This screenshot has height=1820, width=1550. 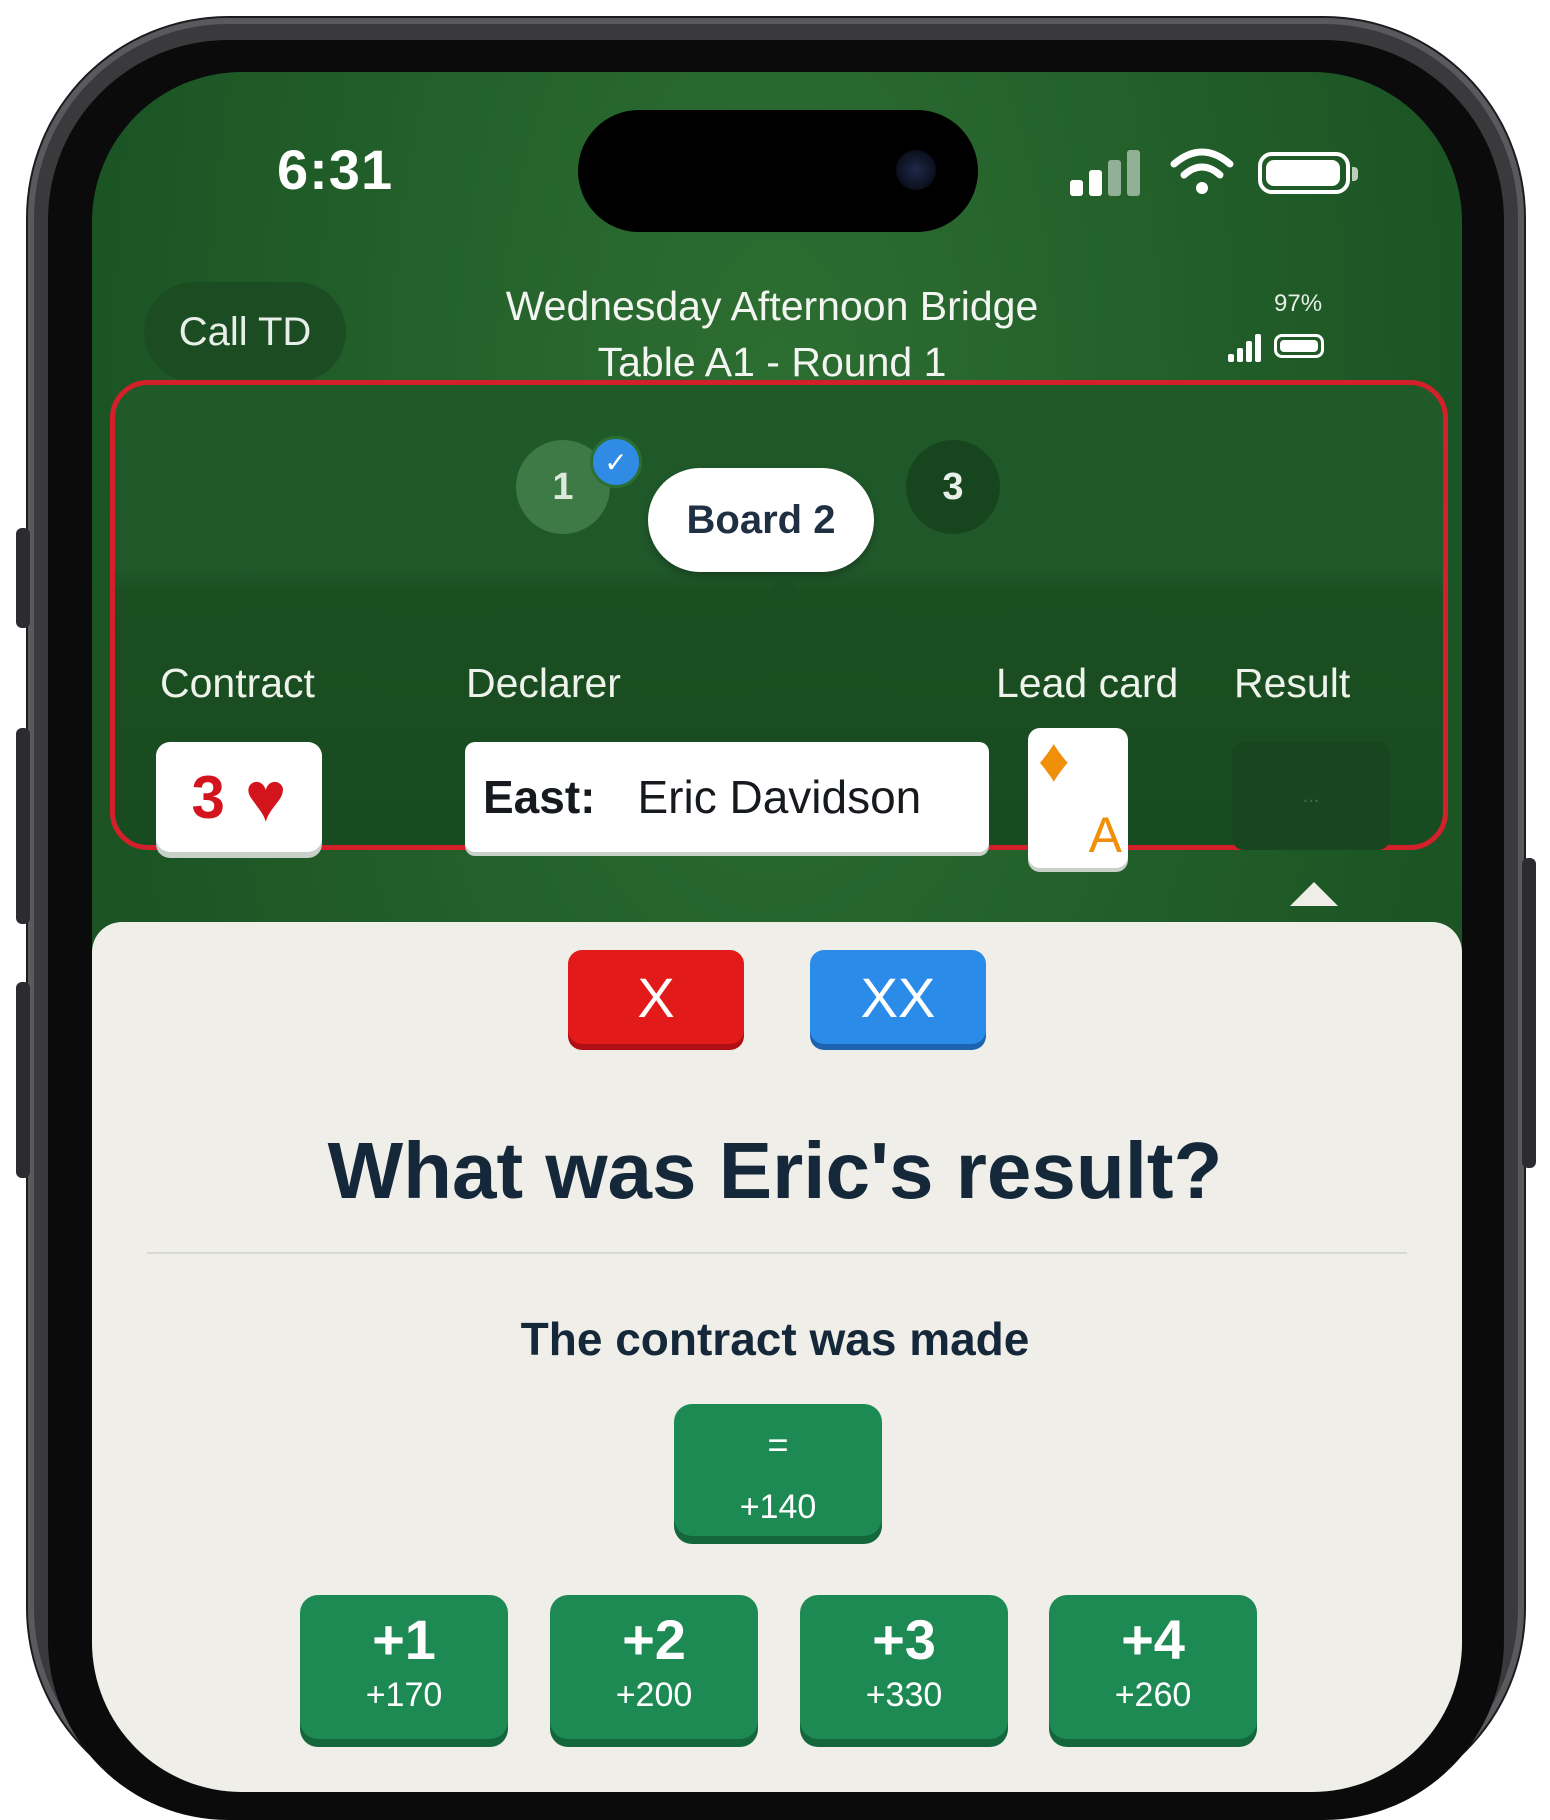 I want to click on event-title: Wednesday Afternoon Bridge, so click(x=772, y=306).